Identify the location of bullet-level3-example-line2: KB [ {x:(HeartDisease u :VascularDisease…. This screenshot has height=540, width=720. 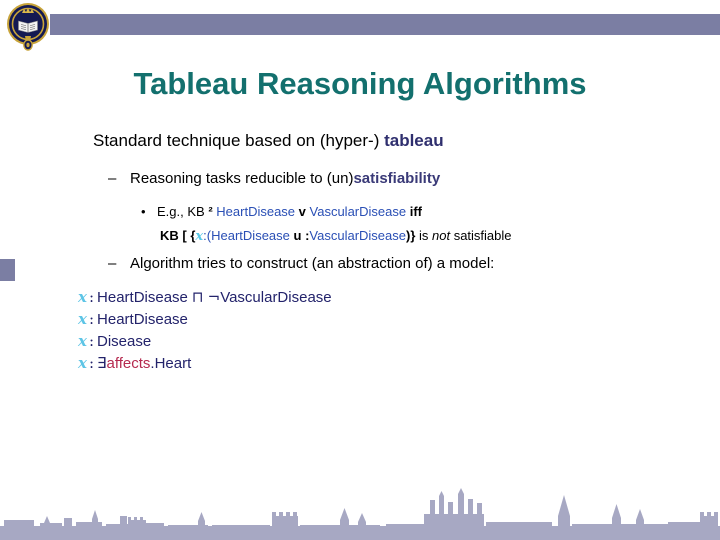
(336, 236).